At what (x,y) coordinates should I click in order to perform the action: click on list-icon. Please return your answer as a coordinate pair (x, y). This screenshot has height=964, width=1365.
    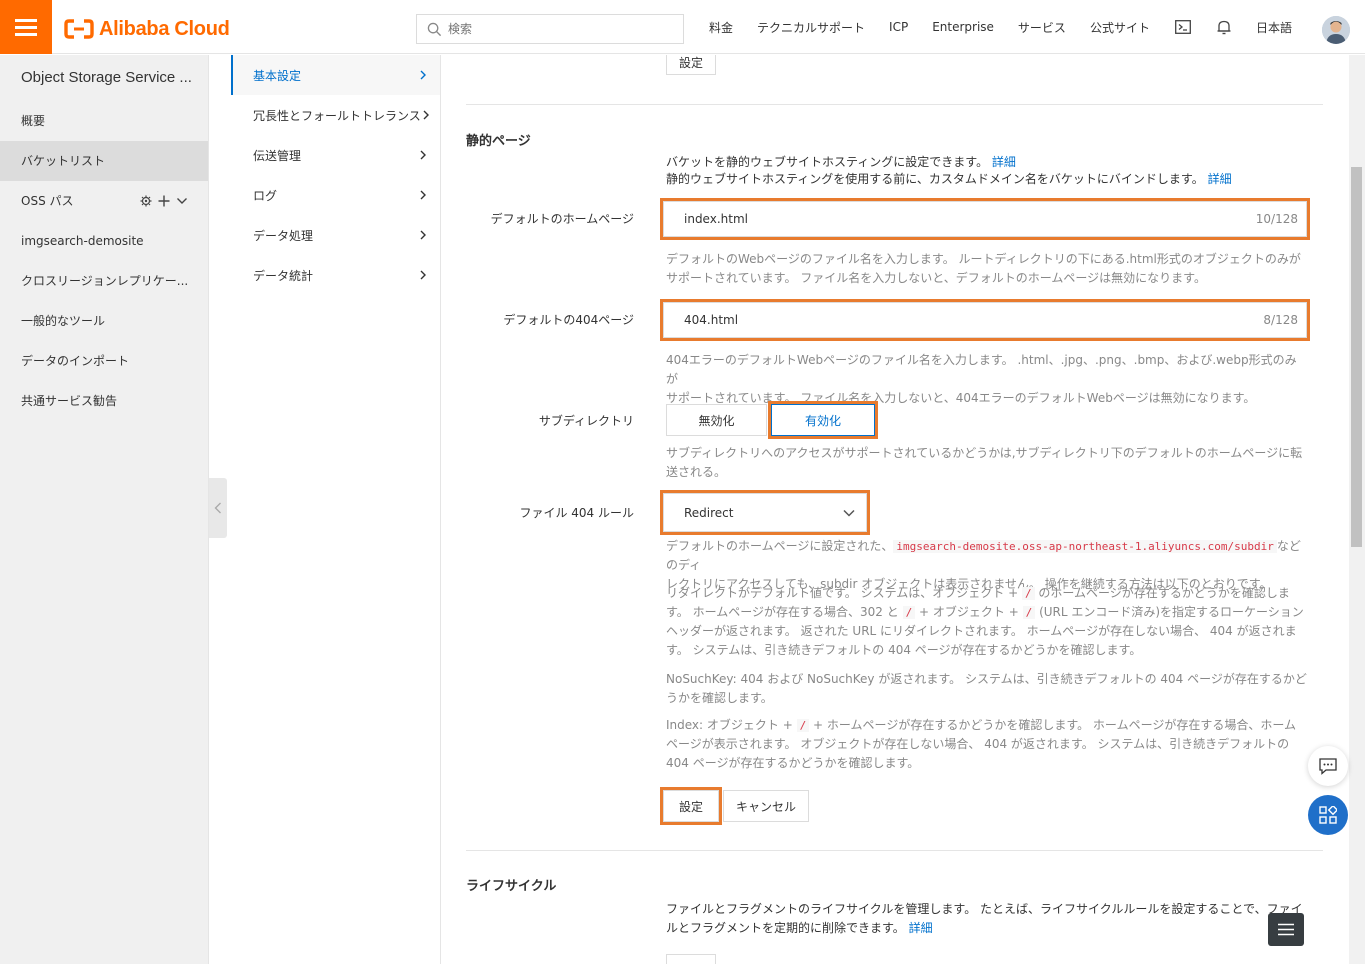
    Looking at the image, I should click on (1286, 929).